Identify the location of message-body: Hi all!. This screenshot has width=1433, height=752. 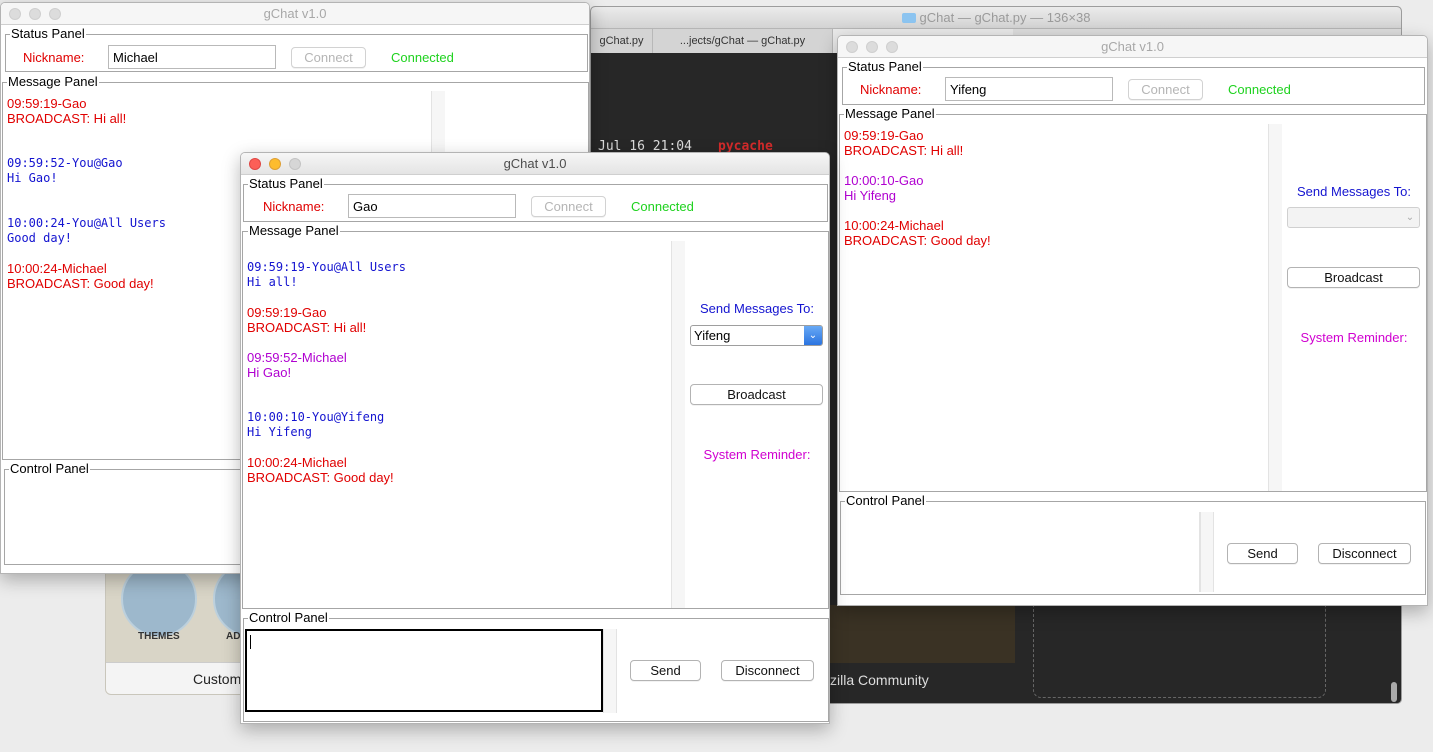
(272, 282).